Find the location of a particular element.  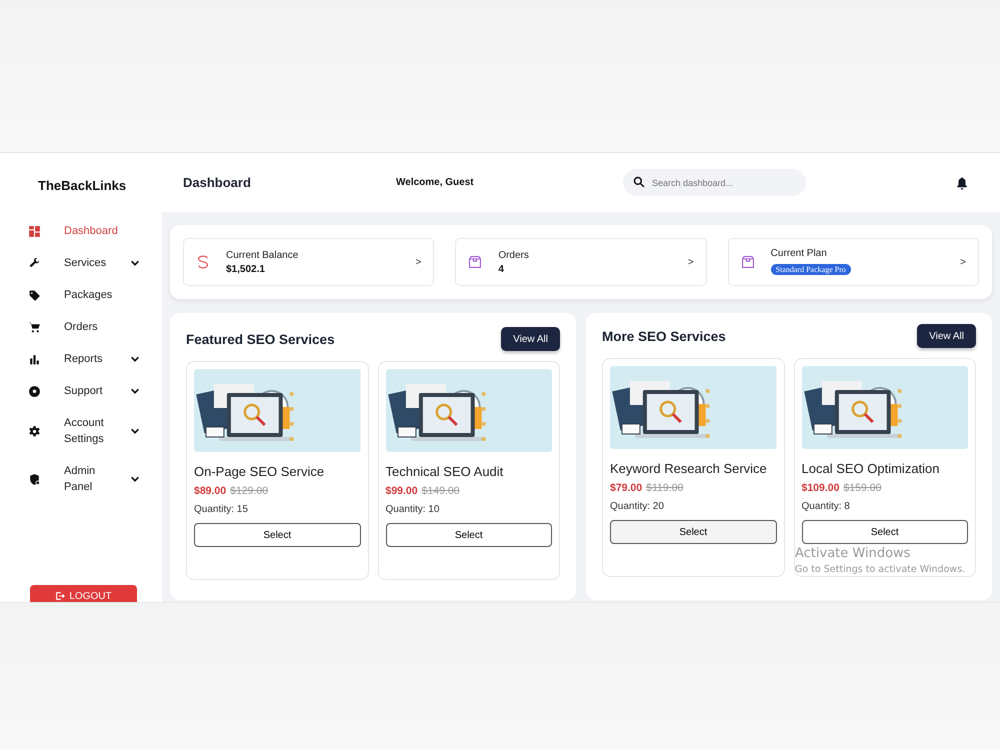

welcome-text: Welcome, Guest is located at coordinates (435, 182).